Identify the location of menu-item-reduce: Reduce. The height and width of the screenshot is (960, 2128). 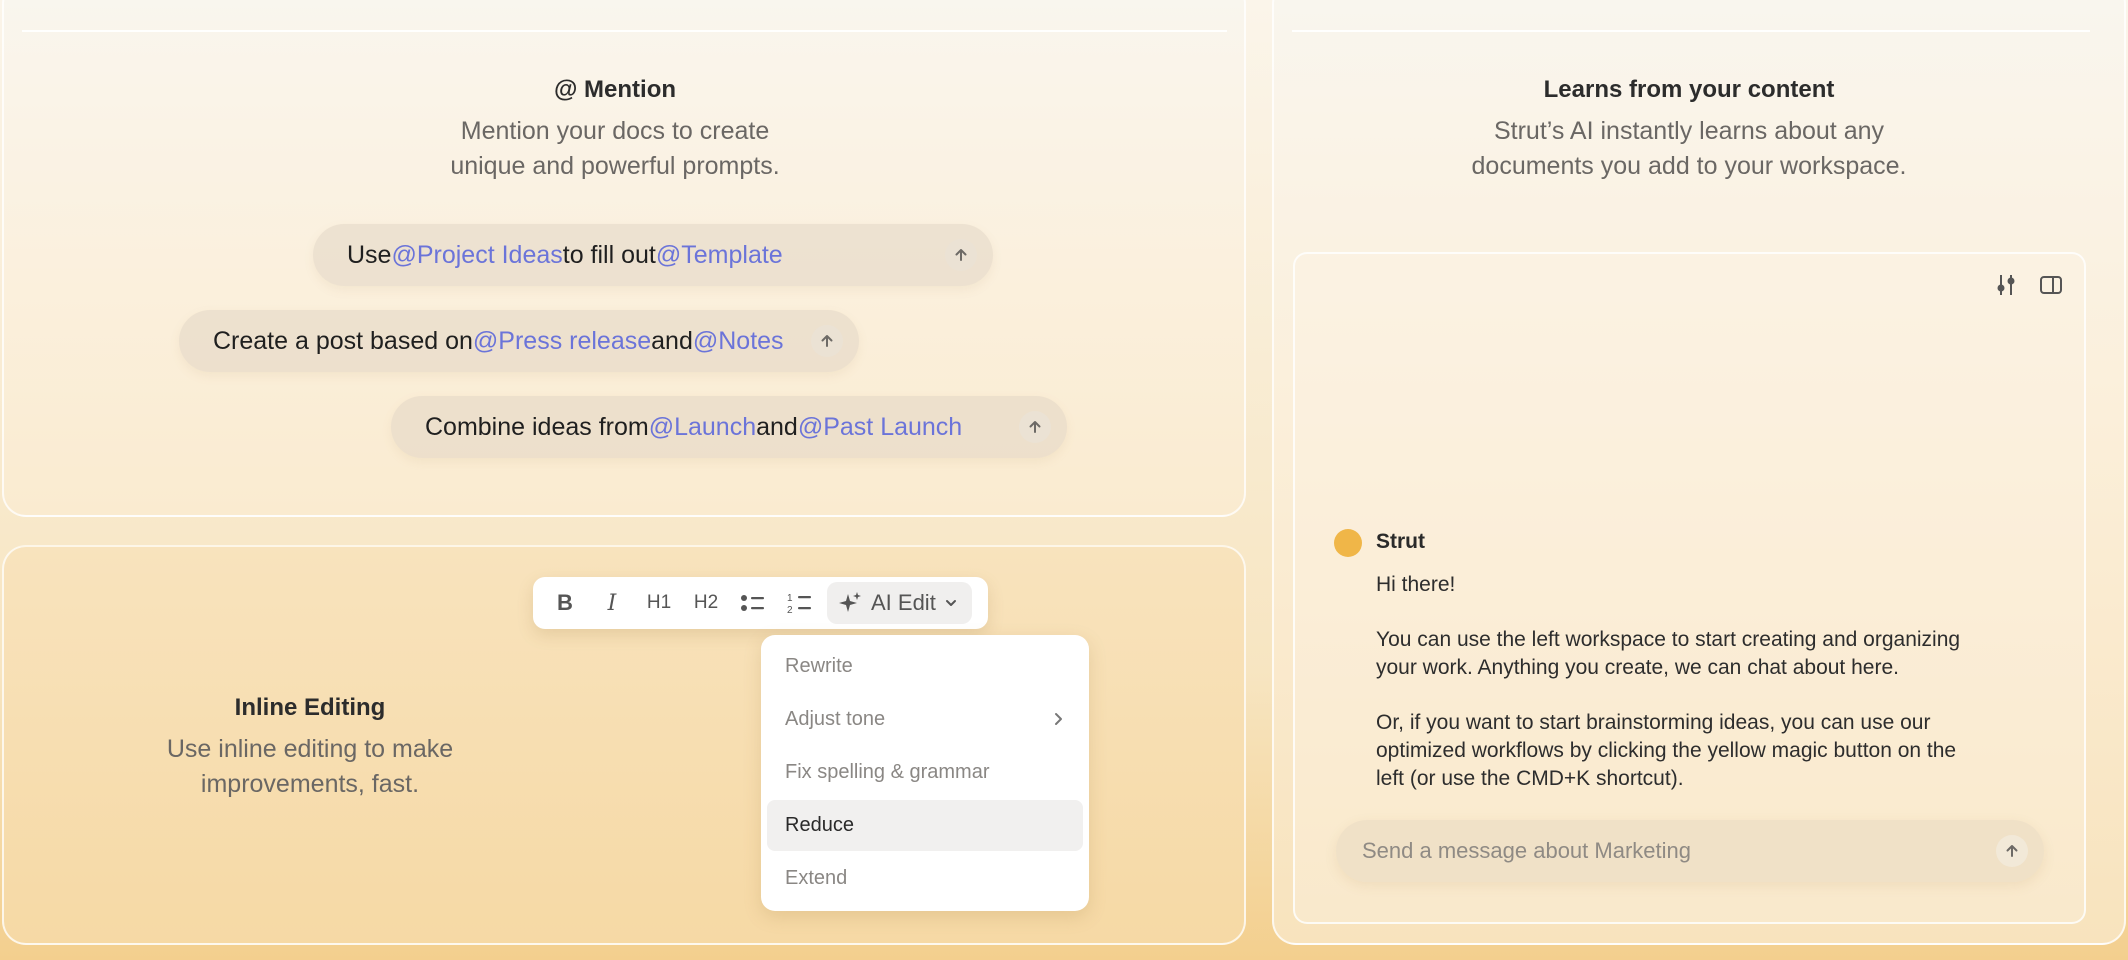
(925, 825).